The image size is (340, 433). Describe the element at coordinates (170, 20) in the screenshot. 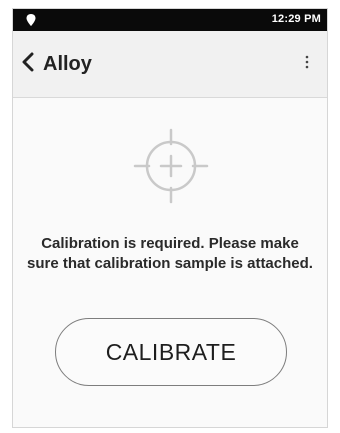

I see `status-bar: 12:29 PM` at that location.